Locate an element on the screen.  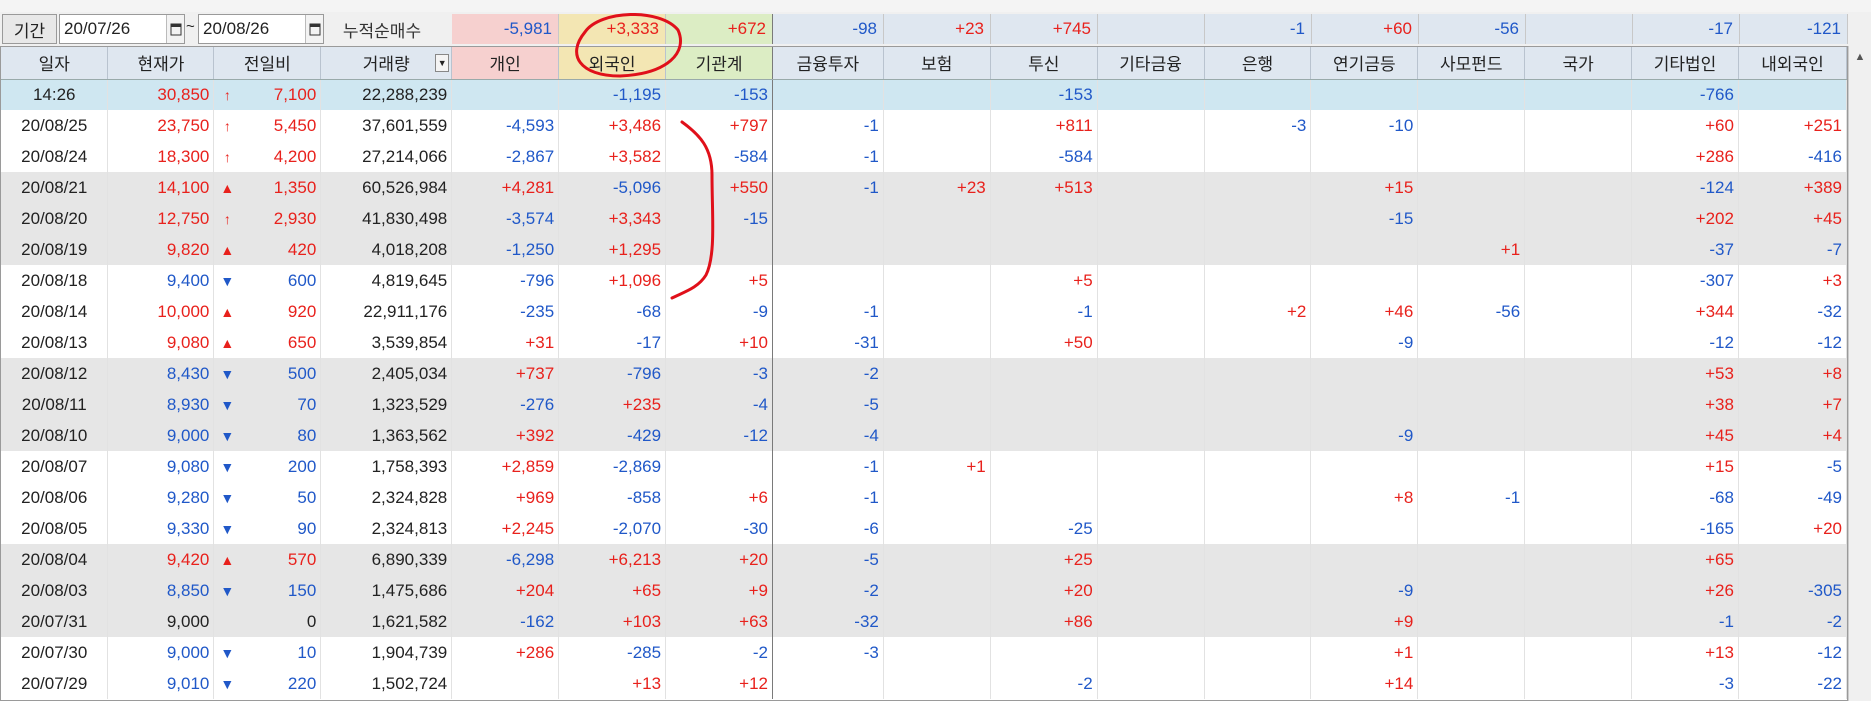
header-volume: 거래량 ▼ is located at coordinates (386, 63).